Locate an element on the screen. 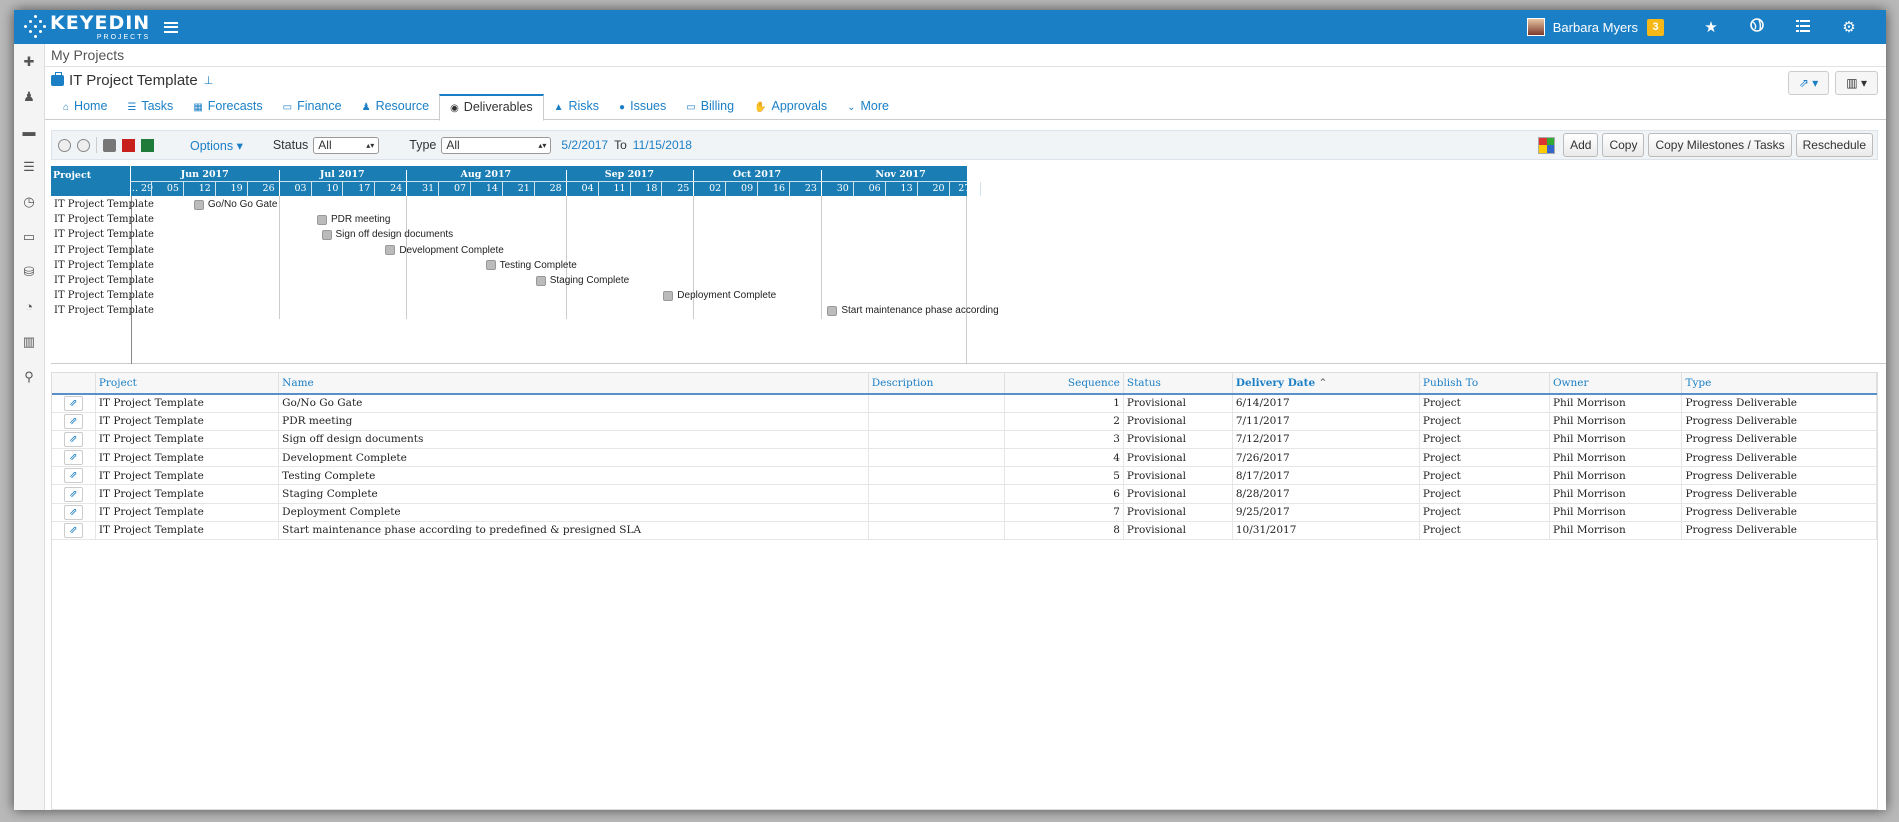  copy-milestones-button: Copy Milestones / Tasks is located at coordinates (1720, 145).